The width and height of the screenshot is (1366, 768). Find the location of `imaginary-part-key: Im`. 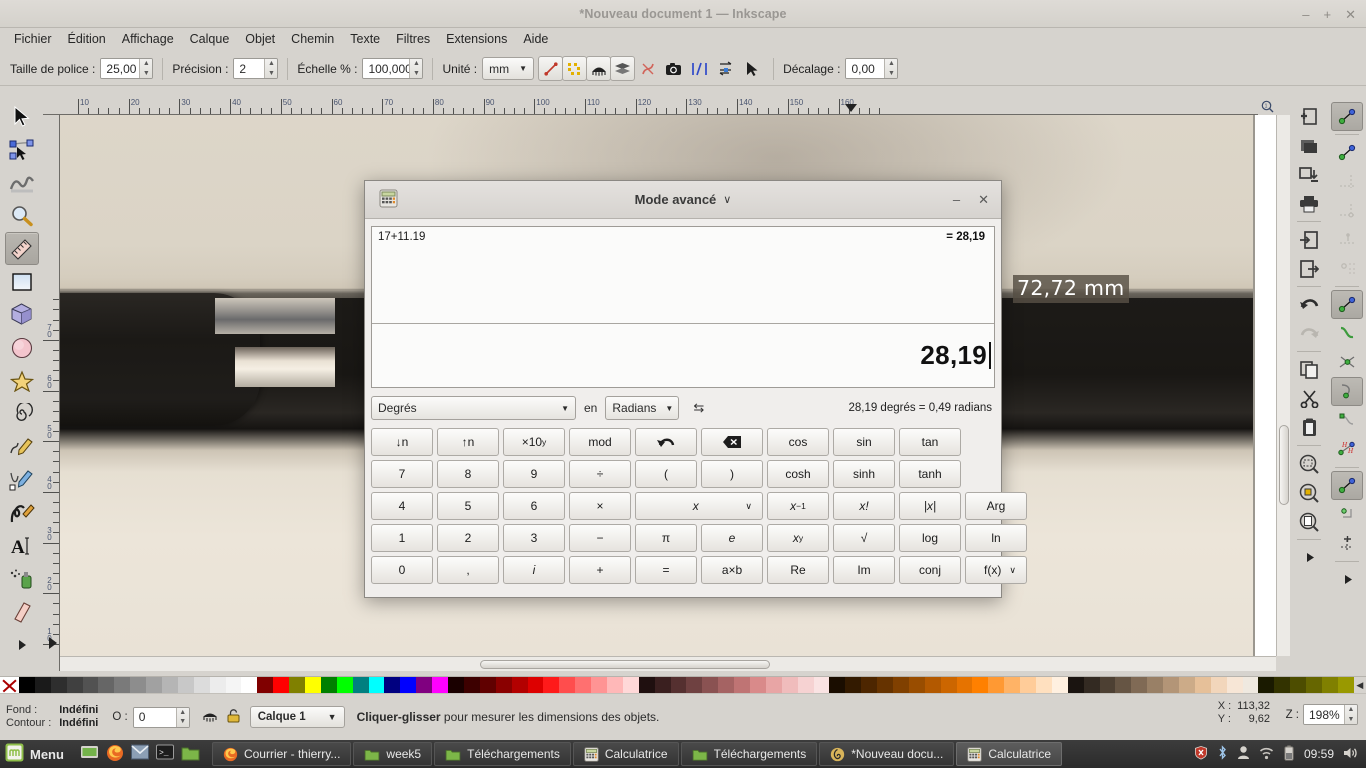

imaginary-part-key: Im is located at coordinates (864, 570).